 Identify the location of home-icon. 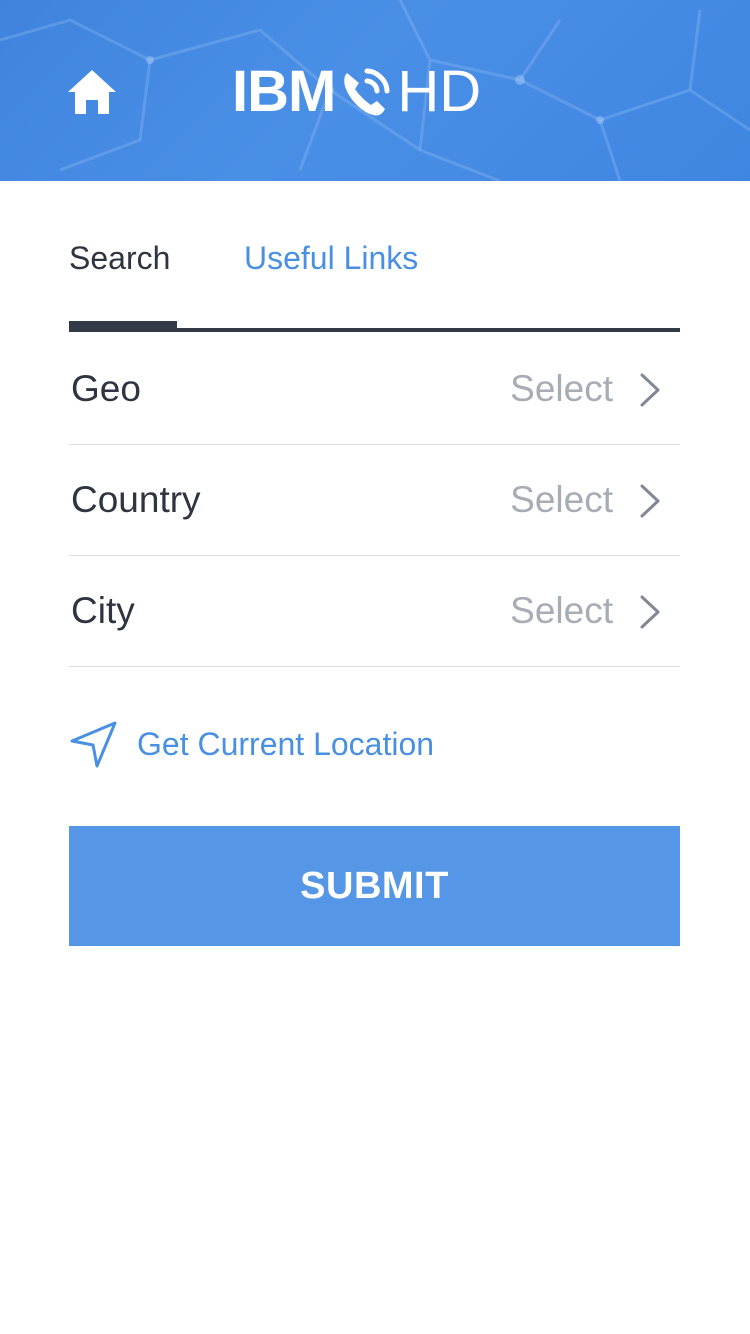
(92, 92).